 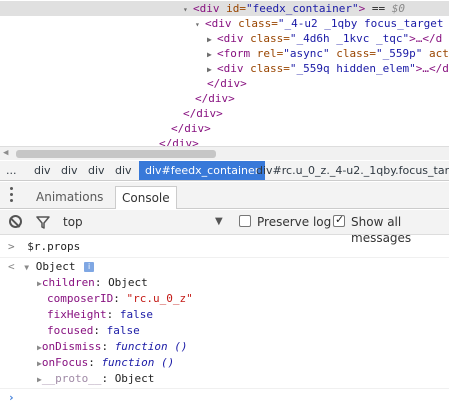 What do you see at coordinates (123, 330) in the screenshot?
I see `prop-value: false` at bounding box center [123, 330].